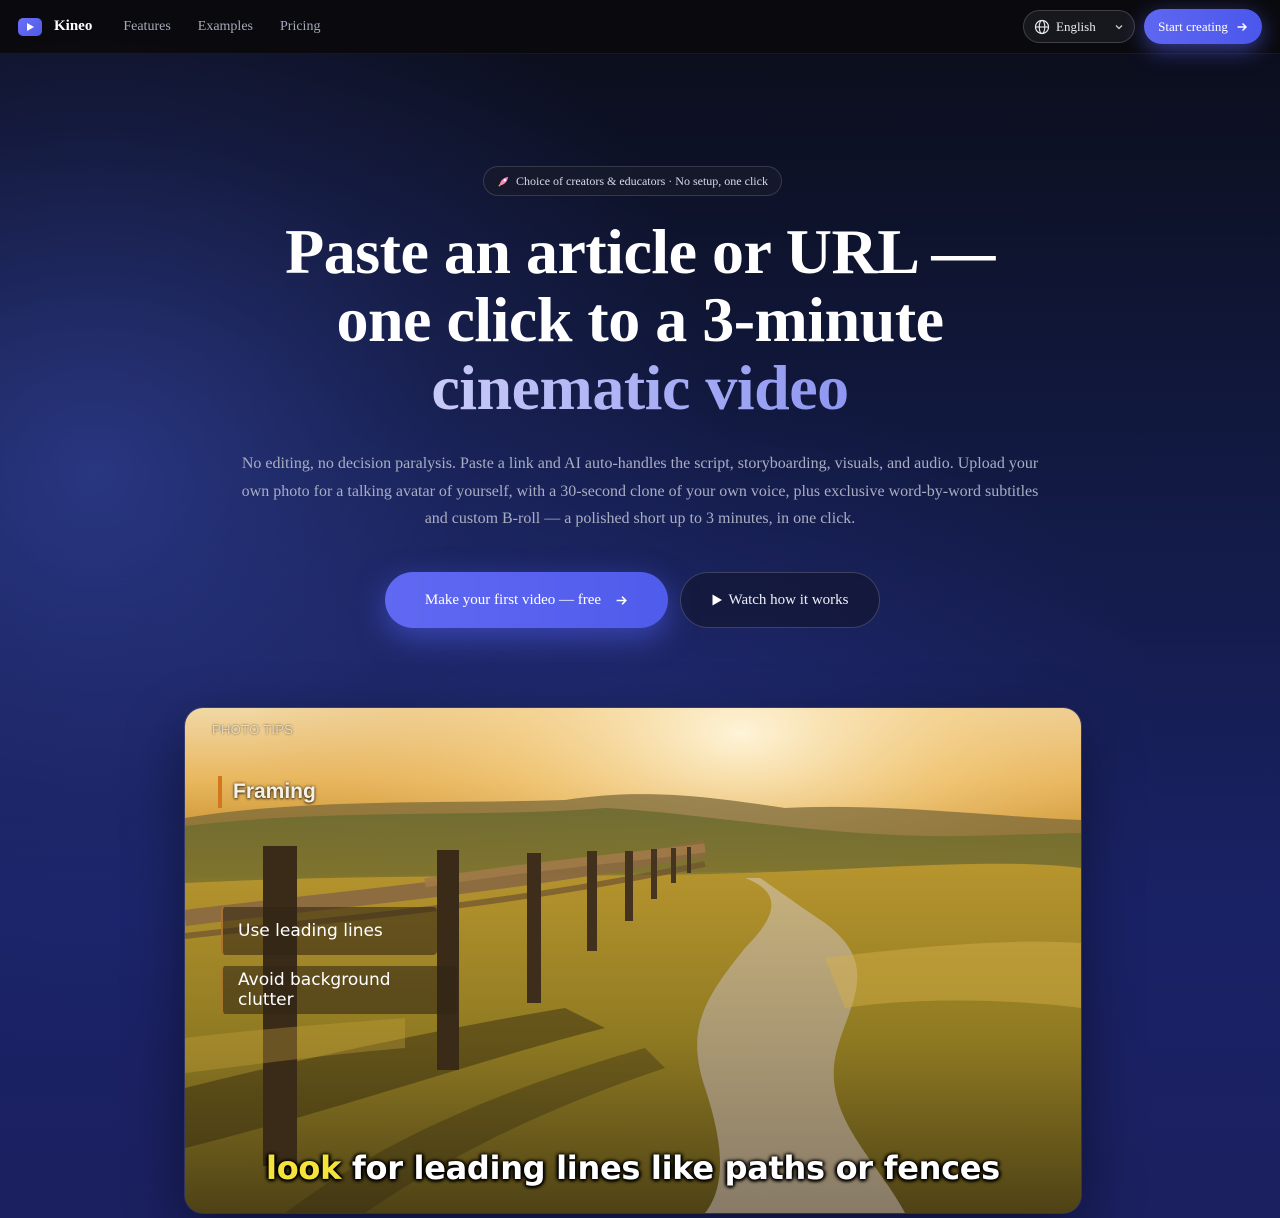 This screenshot has width=1280, height=1218. Describe the element at coordinates (717, 600) in the screenshot. I see `play-icon` at that location.